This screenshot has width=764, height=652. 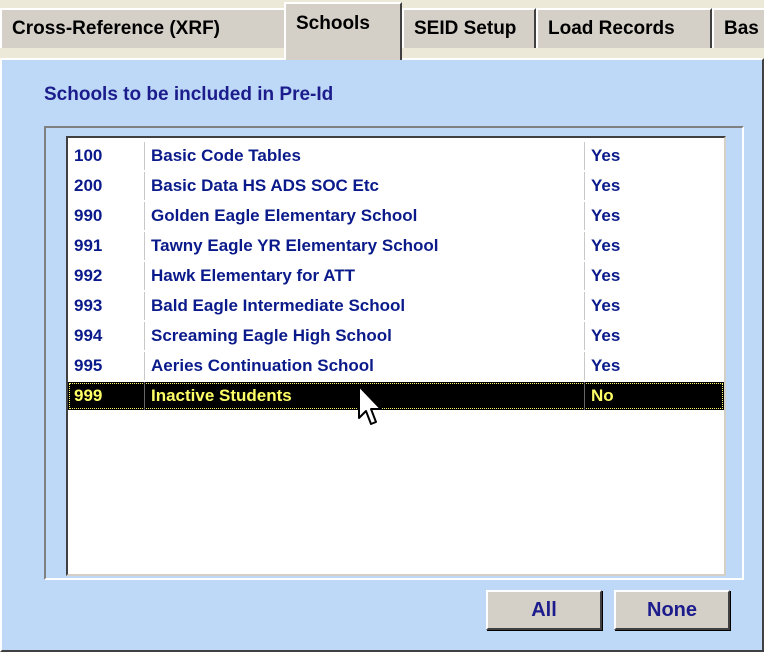 What do you see at coordinates (343, 31) in the screenshot?
I see `tab-schools: Schools` at bounding box center [343, 31].